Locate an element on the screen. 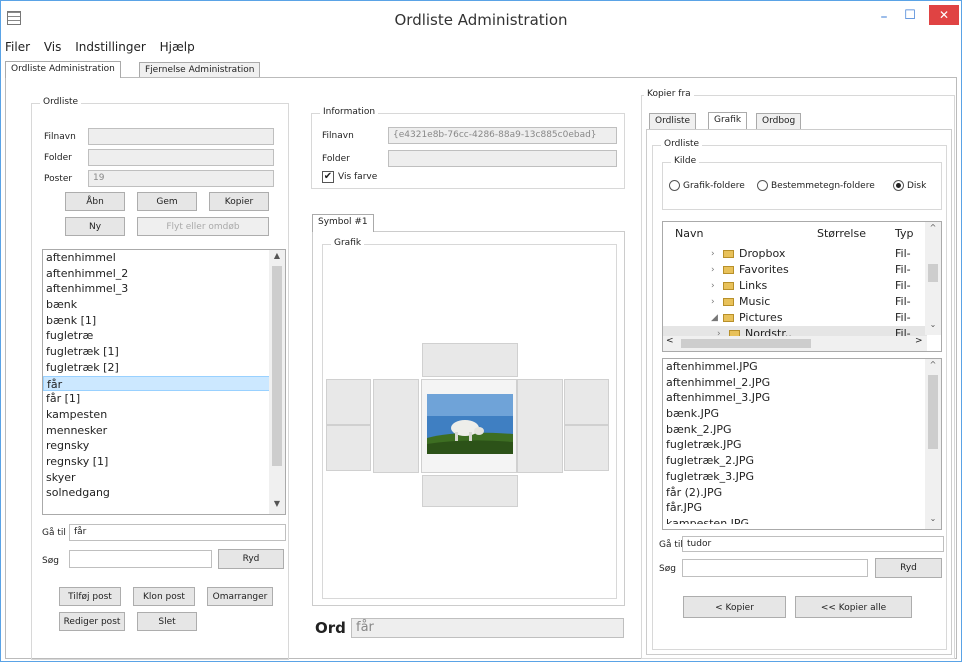 The width and height of the screenshot is (962, 662). scroll-up-icon: ▲ is located at coordinates (277, 258).